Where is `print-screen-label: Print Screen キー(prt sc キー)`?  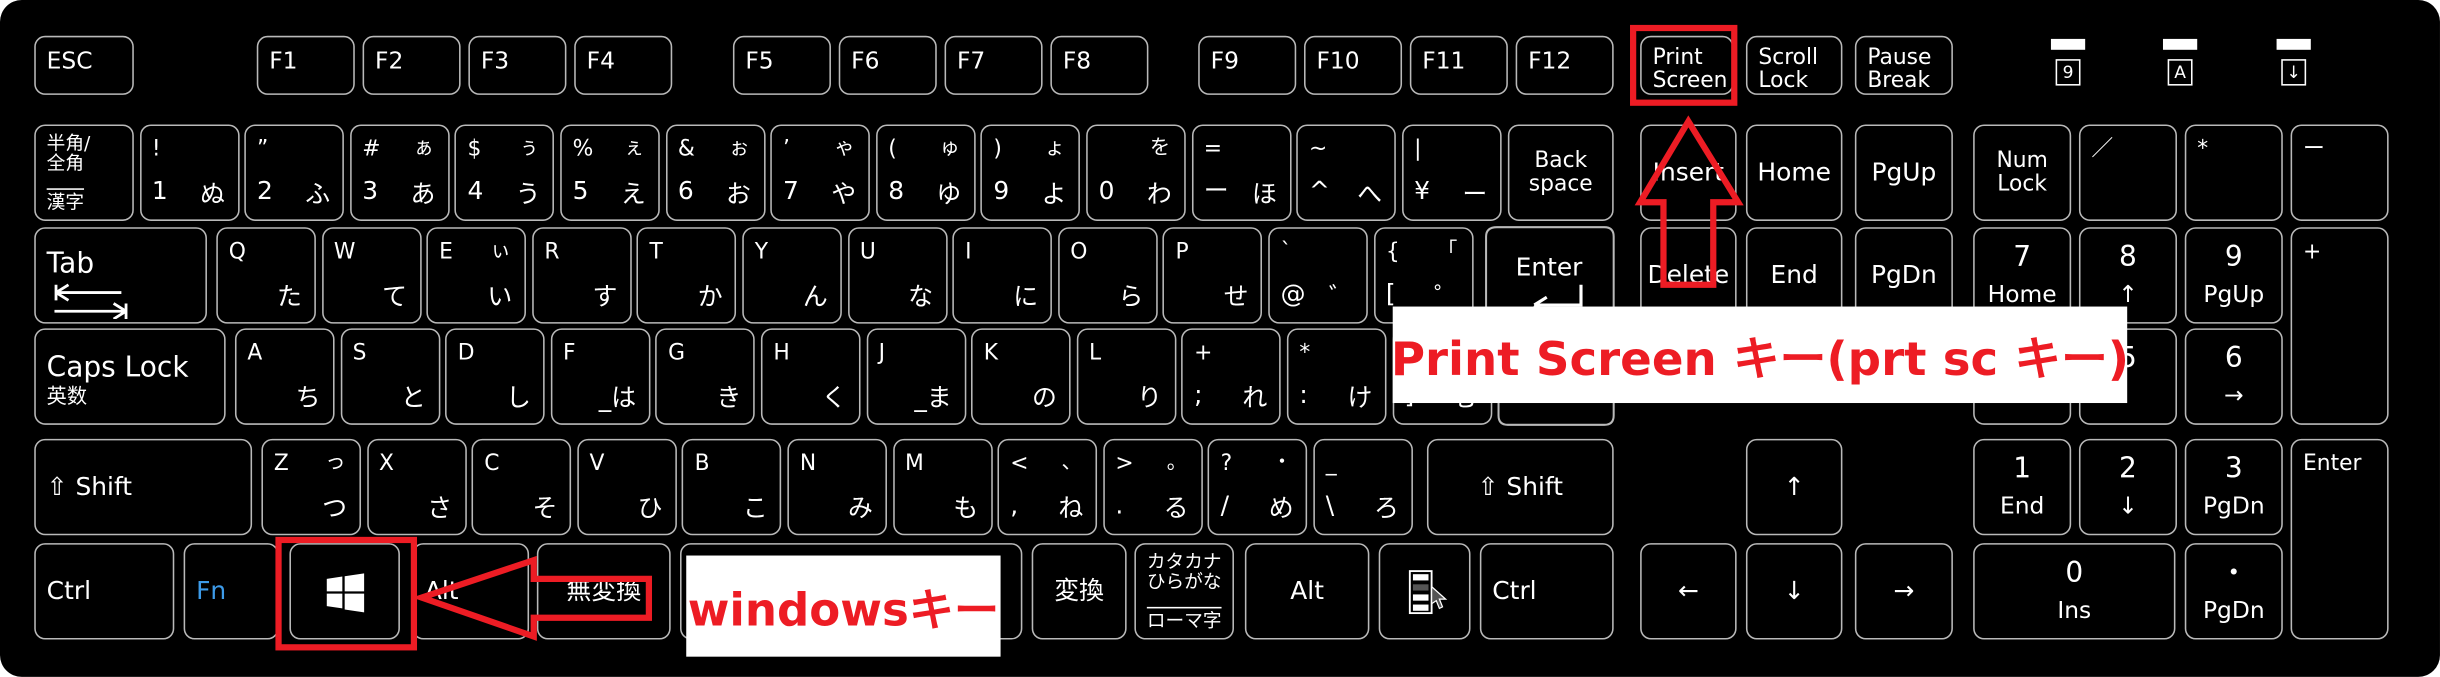 print-screen-label: Print Screen キー(prt sc キー) is located at coordinates (1760, 355).